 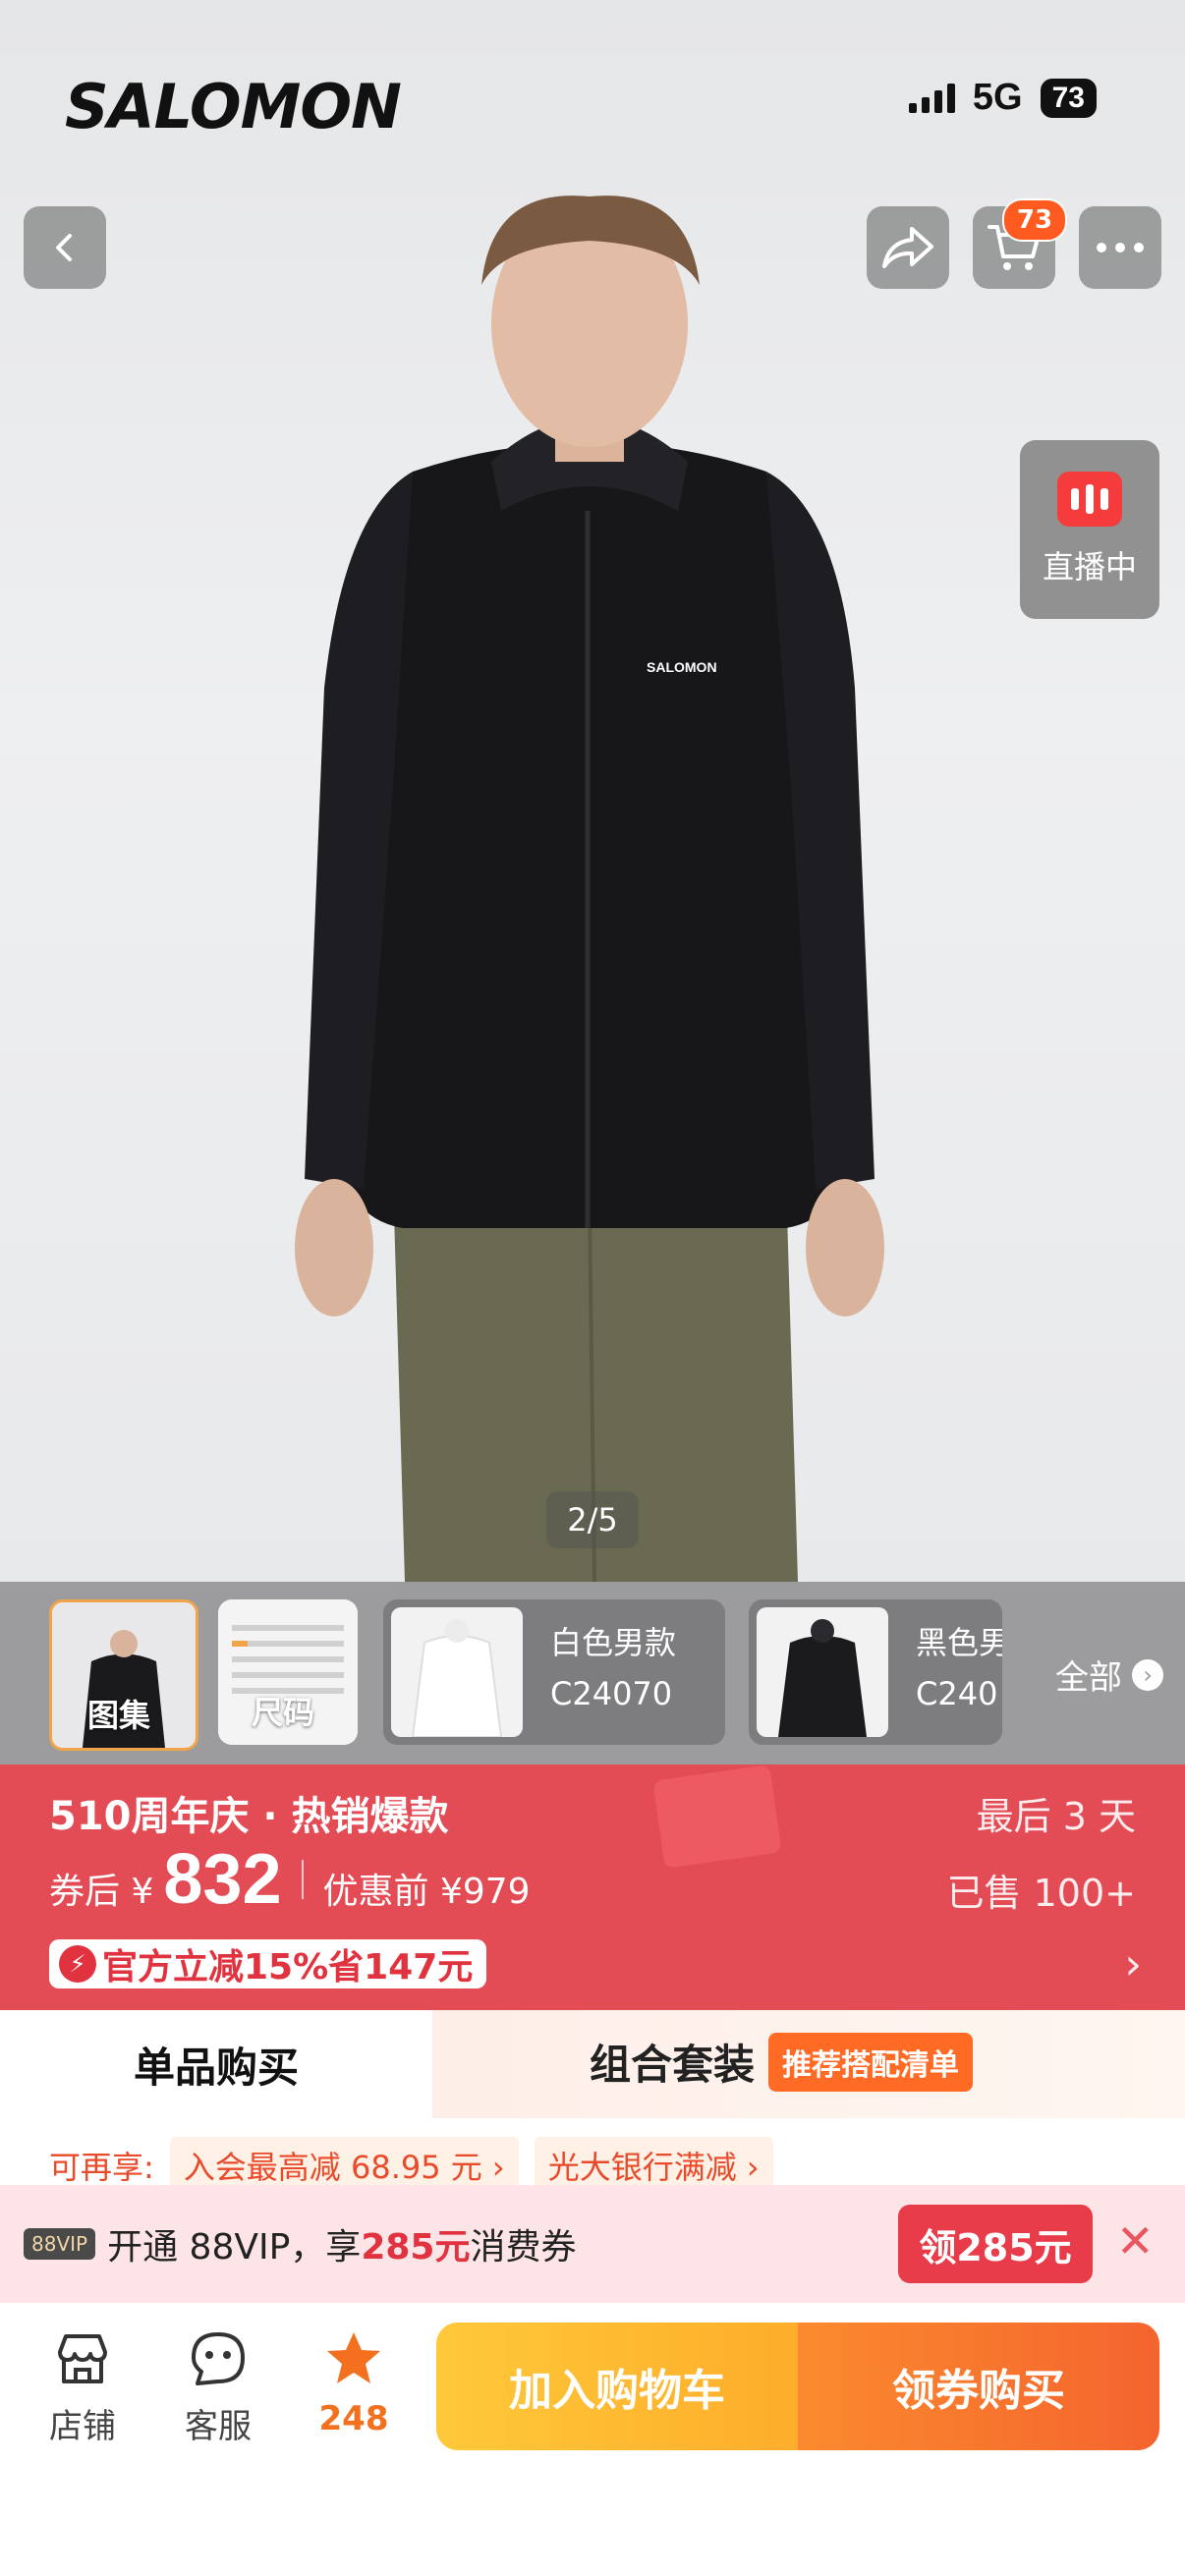 I want to click on sku-white-image, so click(x=457, y=1672).